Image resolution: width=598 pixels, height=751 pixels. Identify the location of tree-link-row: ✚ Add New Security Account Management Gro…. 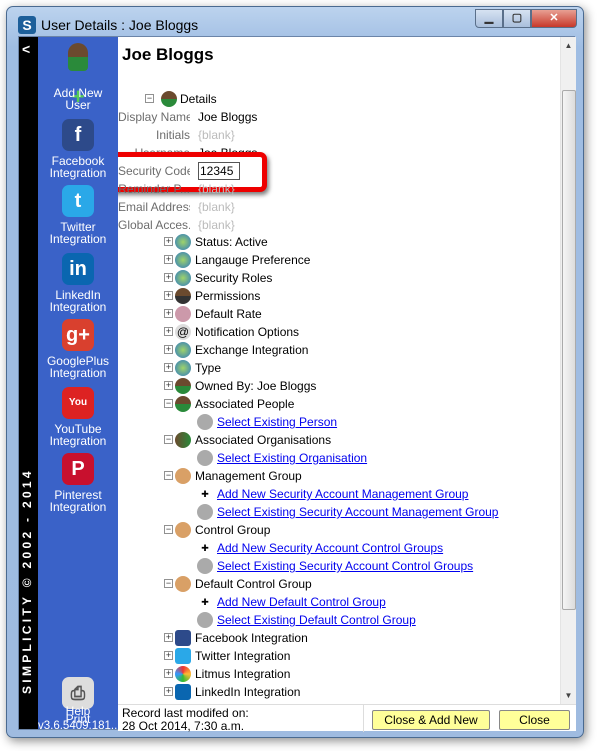
(378, 494).